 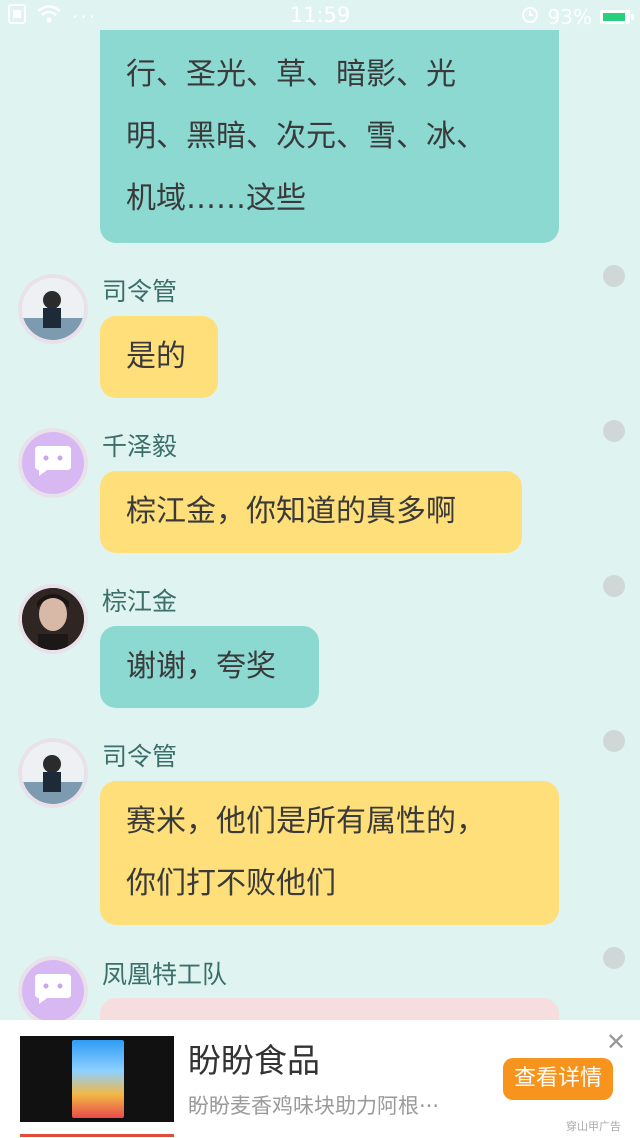 I want to click on ad-subtitle: 盼盼麦香鸡味块助力阿根···, so click(x=313, y=1105).